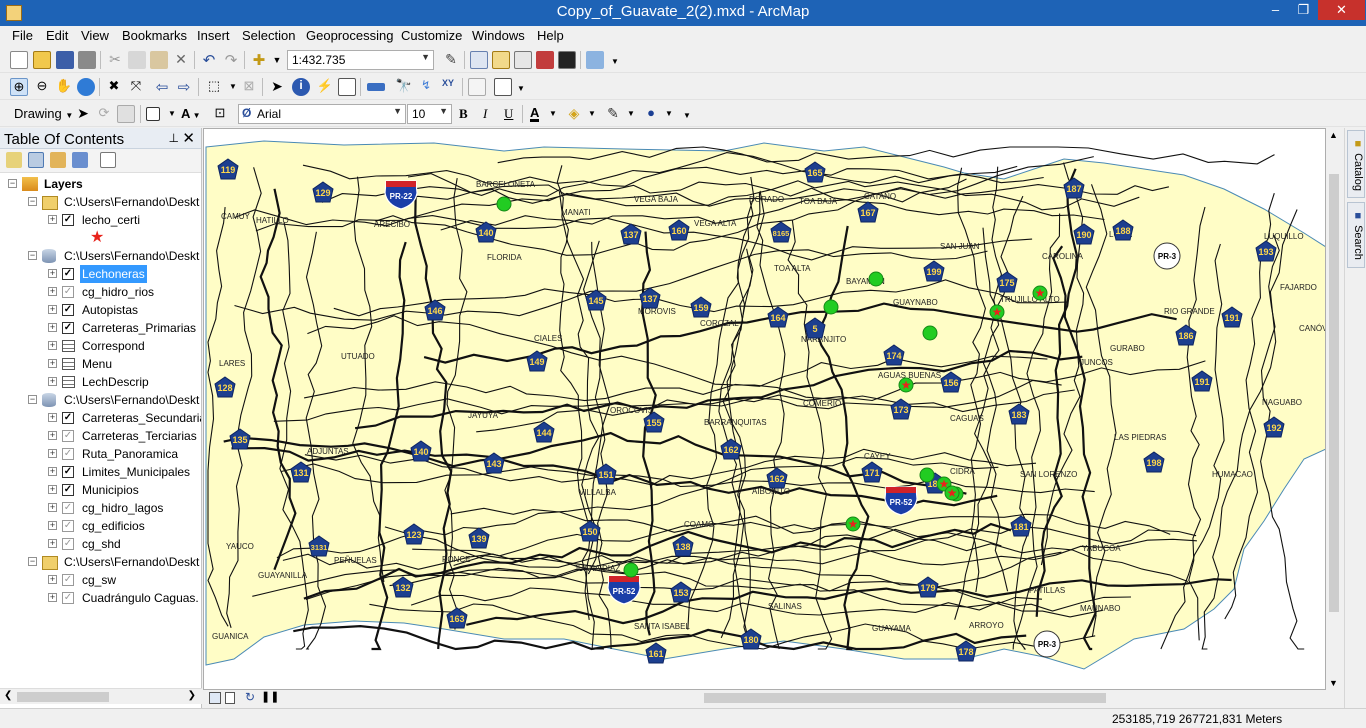  What do you see at coordinates (209, 60) in the screenshot?
I see `undo-icon: ↶` at bounding box center [209, 60].